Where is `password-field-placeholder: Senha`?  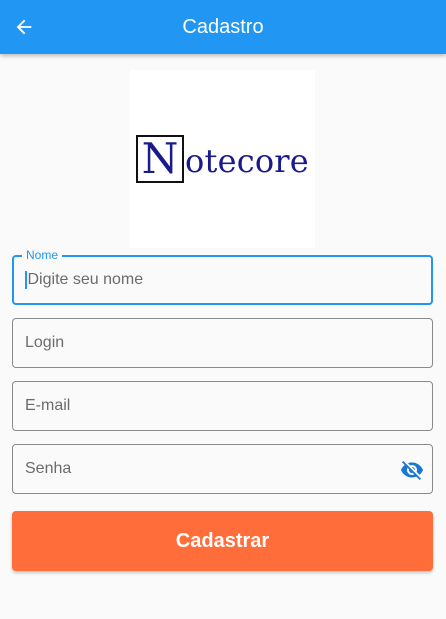
password-field-placeholder: Senha is located at coordinates (48, 468).